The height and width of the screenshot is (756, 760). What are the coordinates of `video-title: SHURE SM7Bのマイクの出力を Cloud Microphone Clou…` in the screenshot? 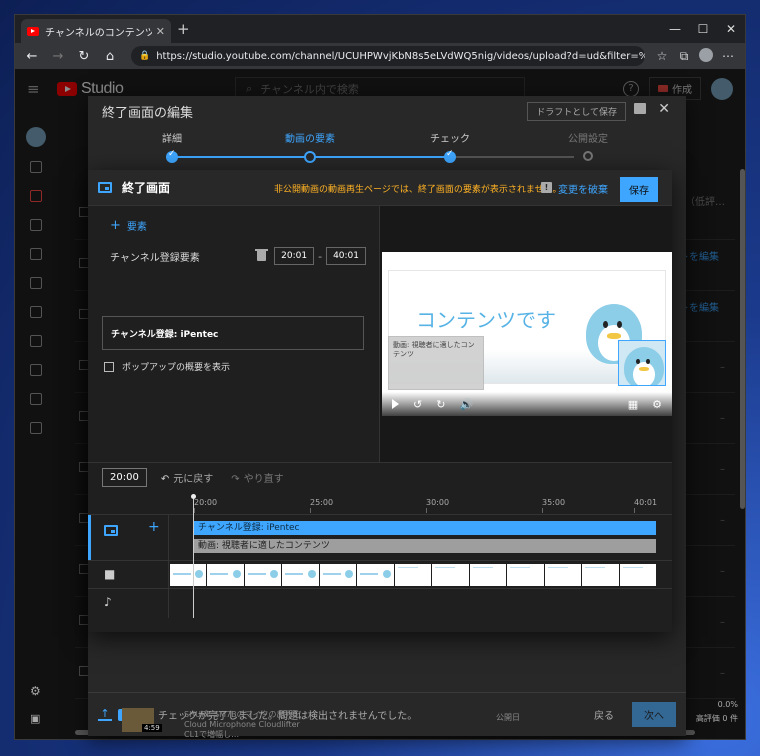 It's located at (249, 725).